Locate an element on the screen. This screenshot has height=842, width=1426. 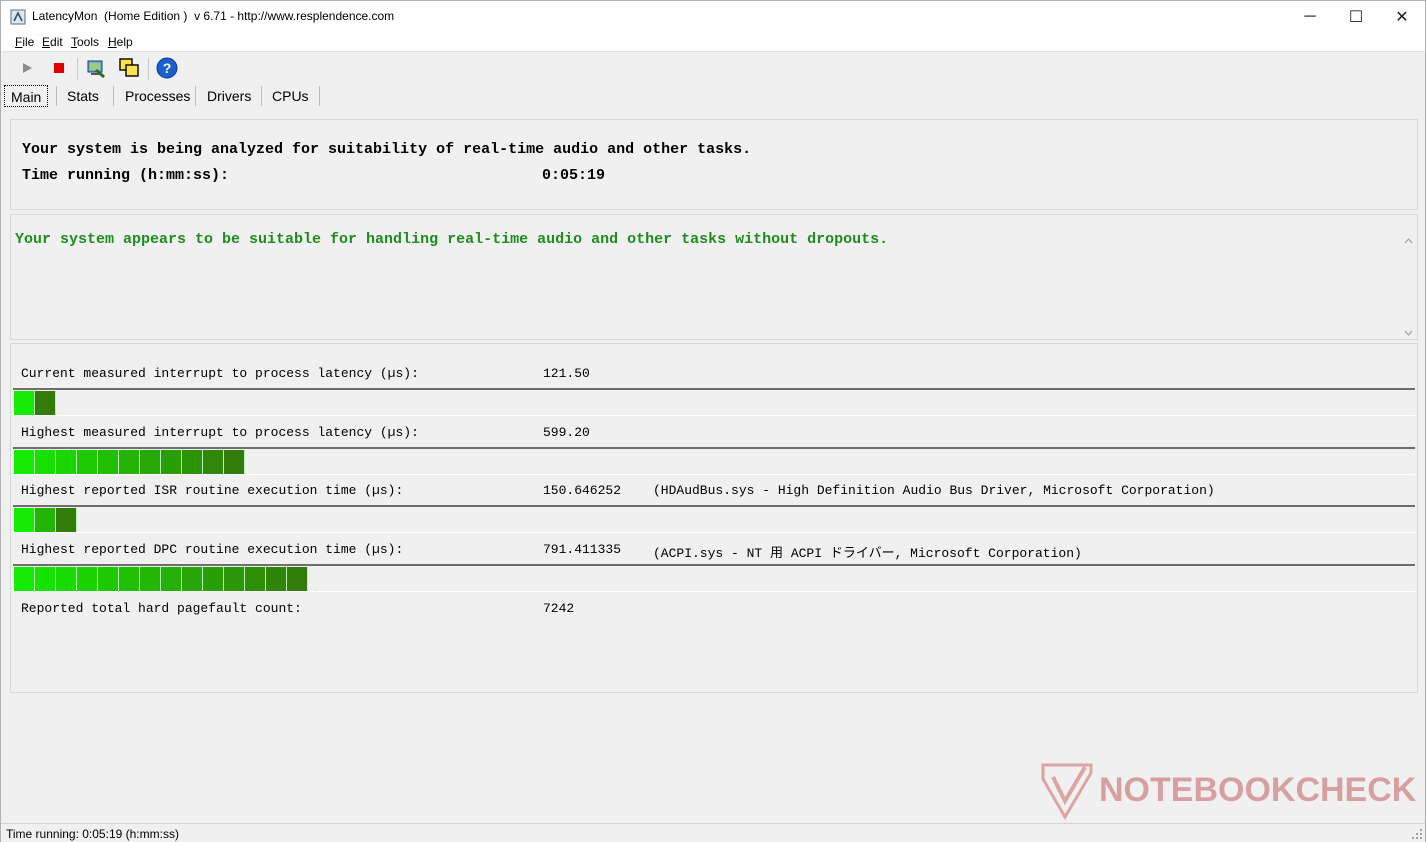
minimize-button: ─ is located at coordinates (1310, 16).